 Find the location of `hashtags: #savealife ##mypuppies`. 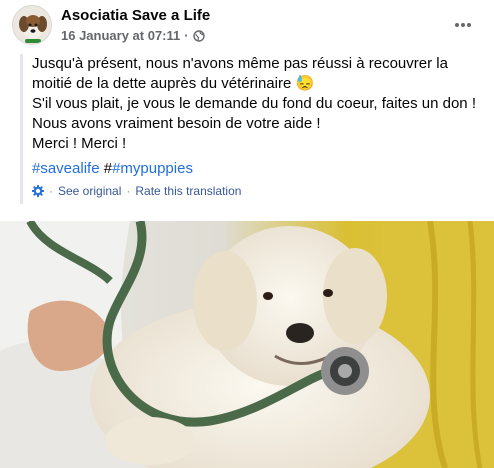

hashtags: #savealife ##mypuppies is located at coordinates (112, 168).